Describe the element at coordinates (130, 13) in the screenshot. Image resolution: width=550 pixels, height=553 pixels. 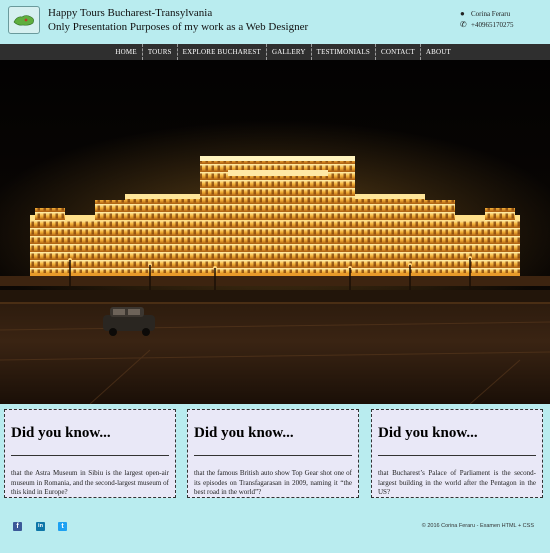
I see `site-title: Happy Tours Bucharest-Transylvania` at that location.